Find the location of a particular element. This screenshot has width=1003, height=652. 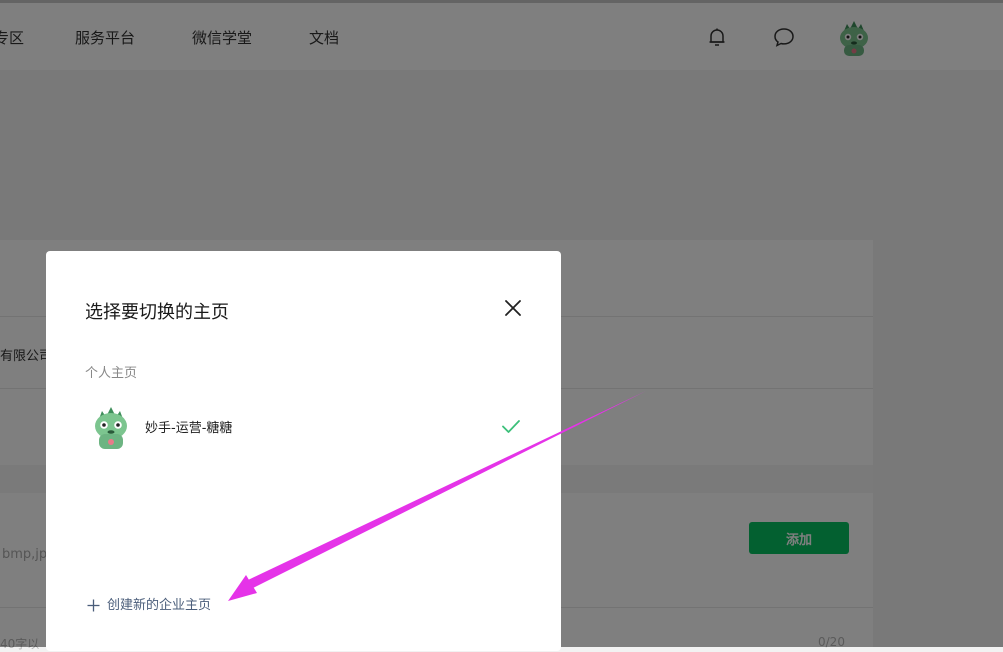

create-link-label: 创建新的企业主页 is located at coordinates (159, 605).